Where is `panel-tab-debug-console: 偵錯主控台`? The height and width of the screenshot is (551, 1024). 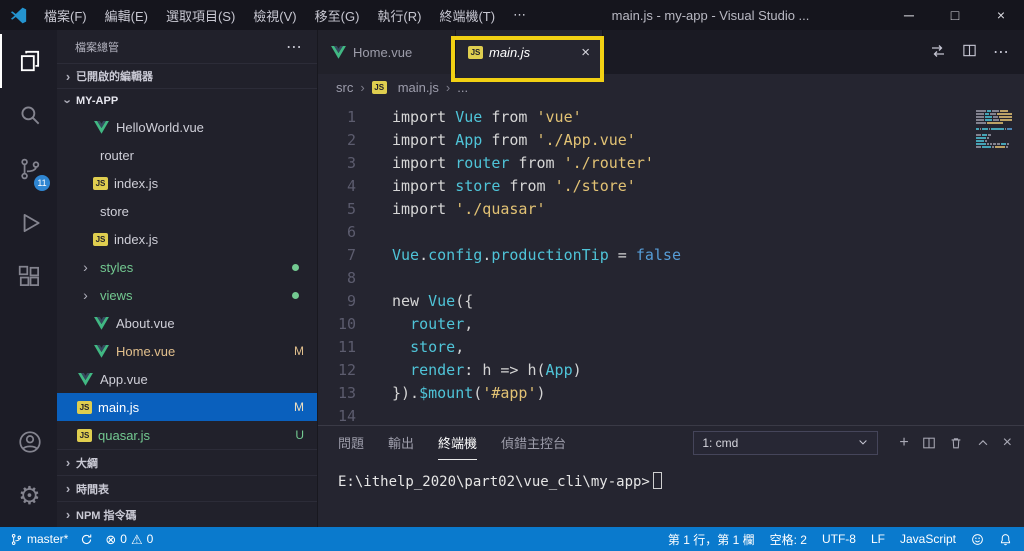
panel-tab-debug-console: 偵錯主控台 is located at coordinates (533, 443).